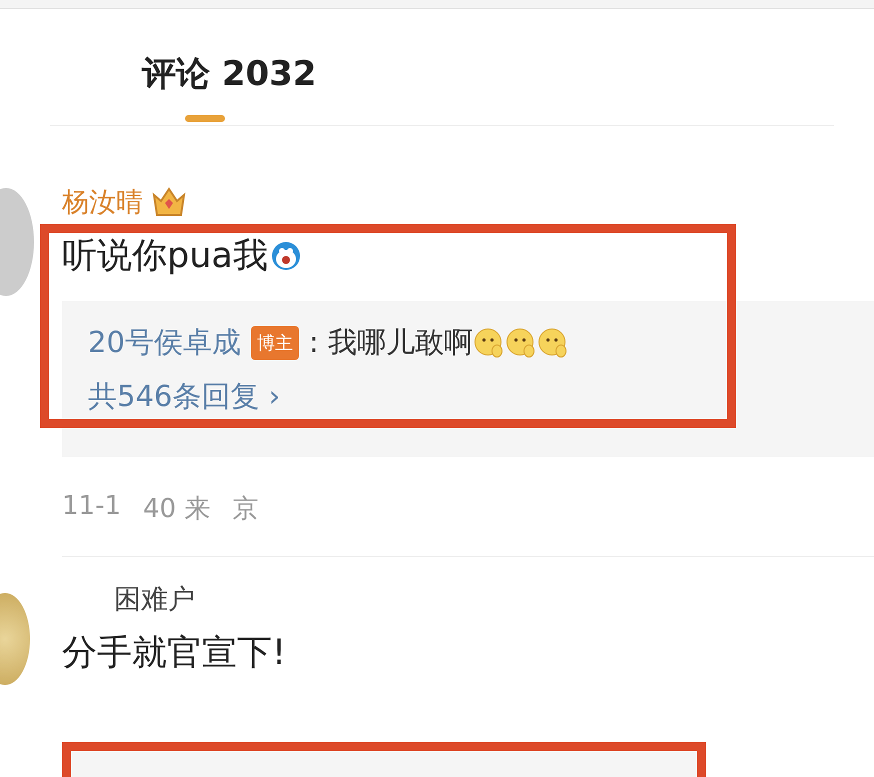  What do you see at coordinates (390, 342) in the screenshot?
I see `reply-text: : 我哪儿敢啊` at bounding box center [390, 342].